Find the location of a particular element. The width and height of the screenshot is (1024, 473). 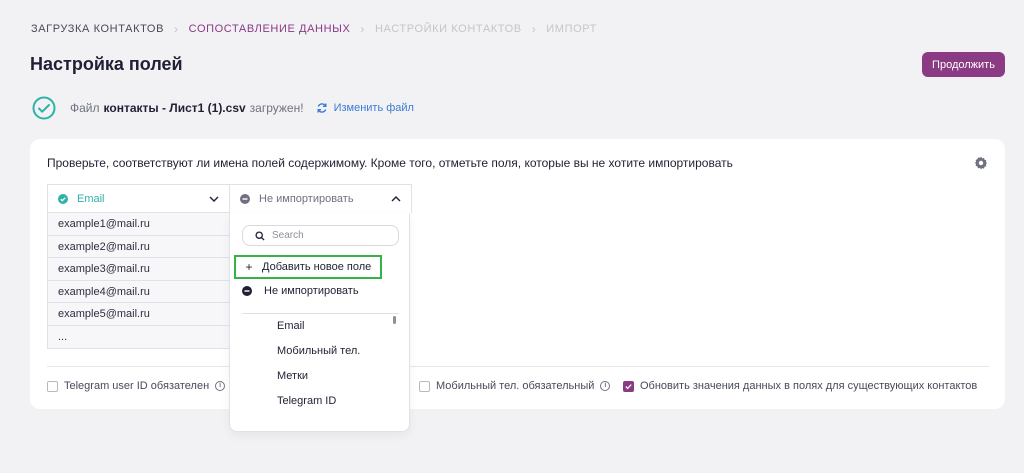

plus-icon: + is located at coordinates (249, 267).